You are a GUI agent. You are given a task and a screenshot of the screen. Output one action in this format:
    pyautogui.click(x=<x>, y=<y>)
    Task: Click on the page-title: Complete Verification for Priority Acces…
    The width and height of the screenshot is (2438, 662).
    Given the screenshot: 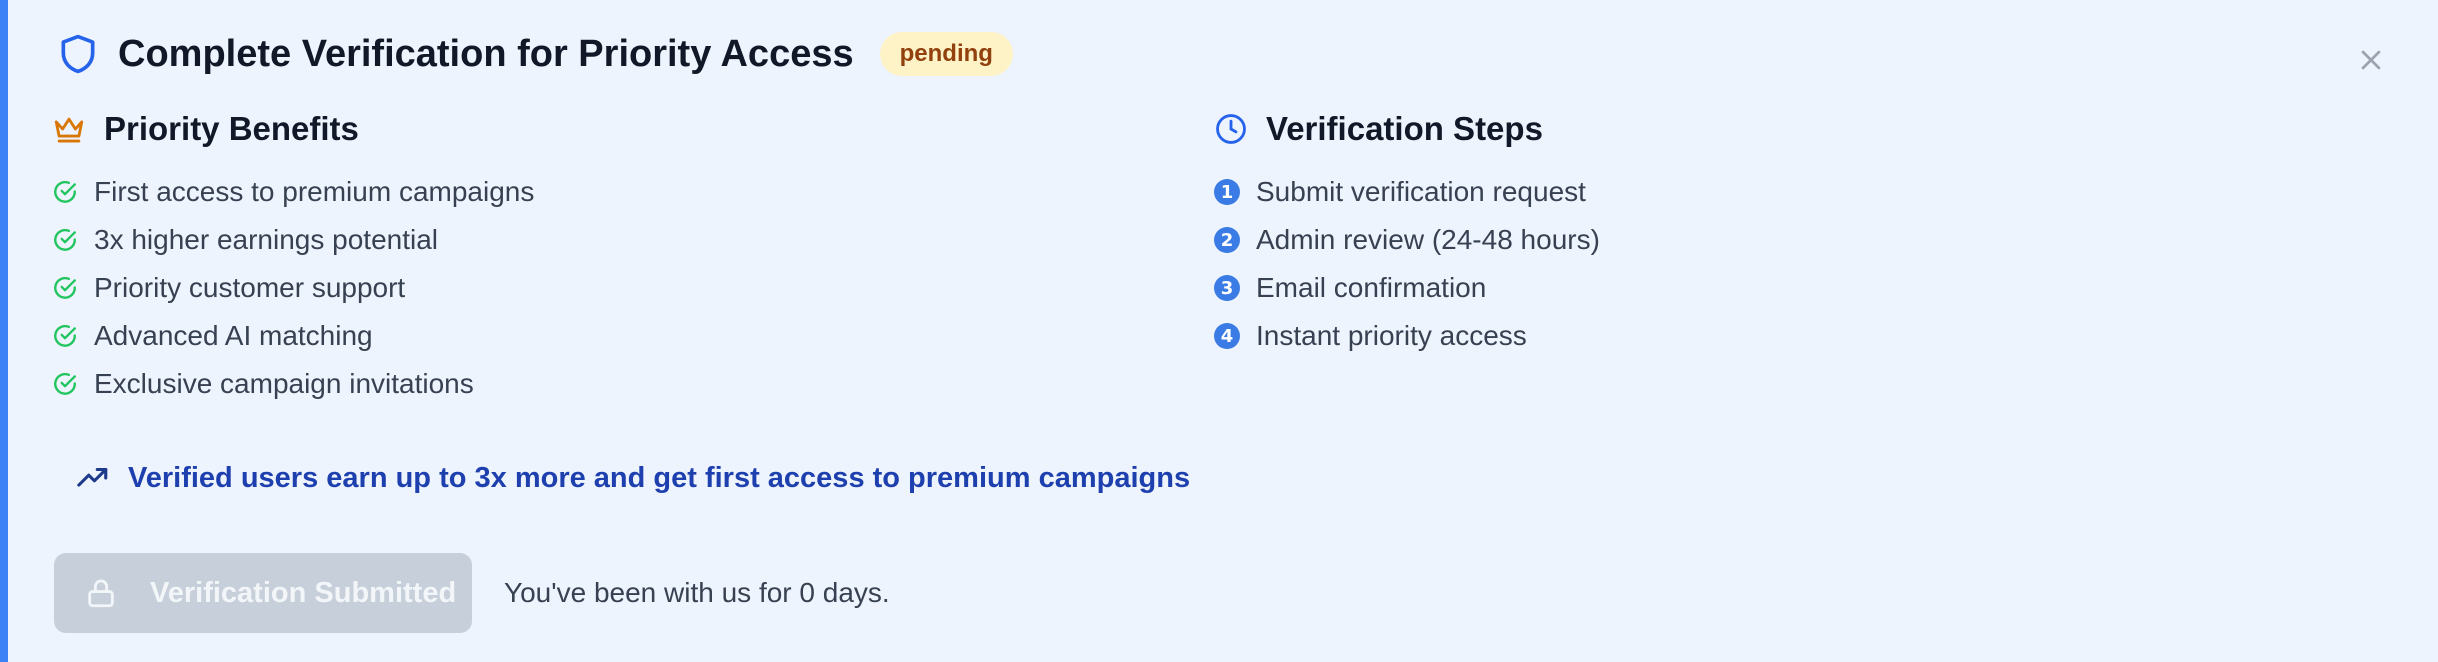 What is the action you would take?
    pyautogui.click(x=486, y=53)
    